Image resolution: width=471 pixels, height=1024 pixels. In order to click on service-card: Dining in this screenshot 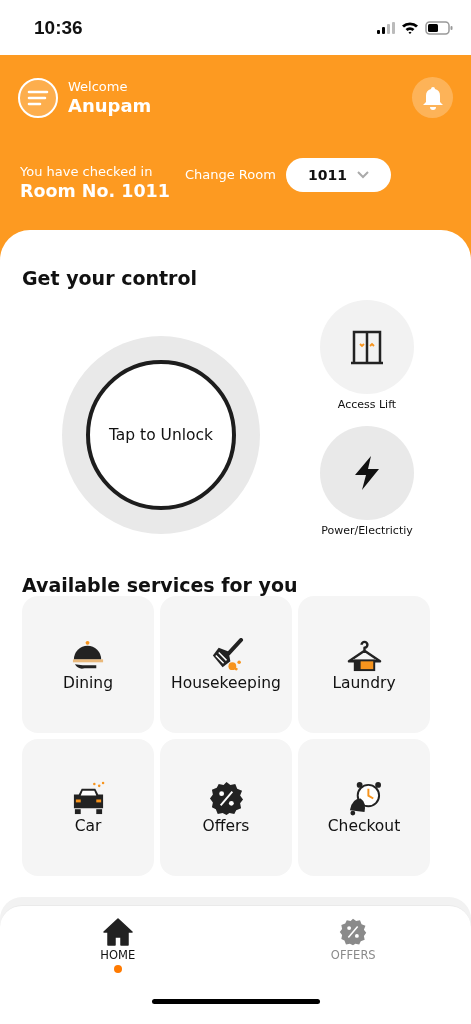, I will do `click(88, 664)`.